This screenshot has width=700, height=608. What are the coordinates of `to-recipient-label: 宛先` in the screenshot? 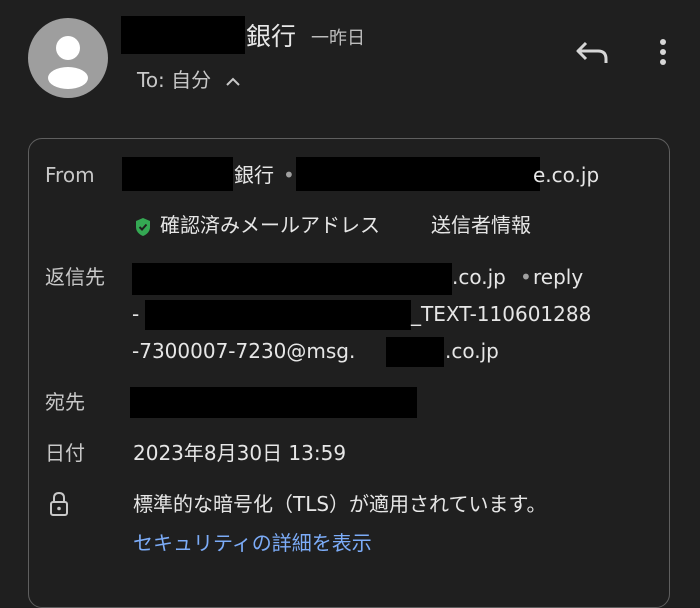 It's located at (65, 402).